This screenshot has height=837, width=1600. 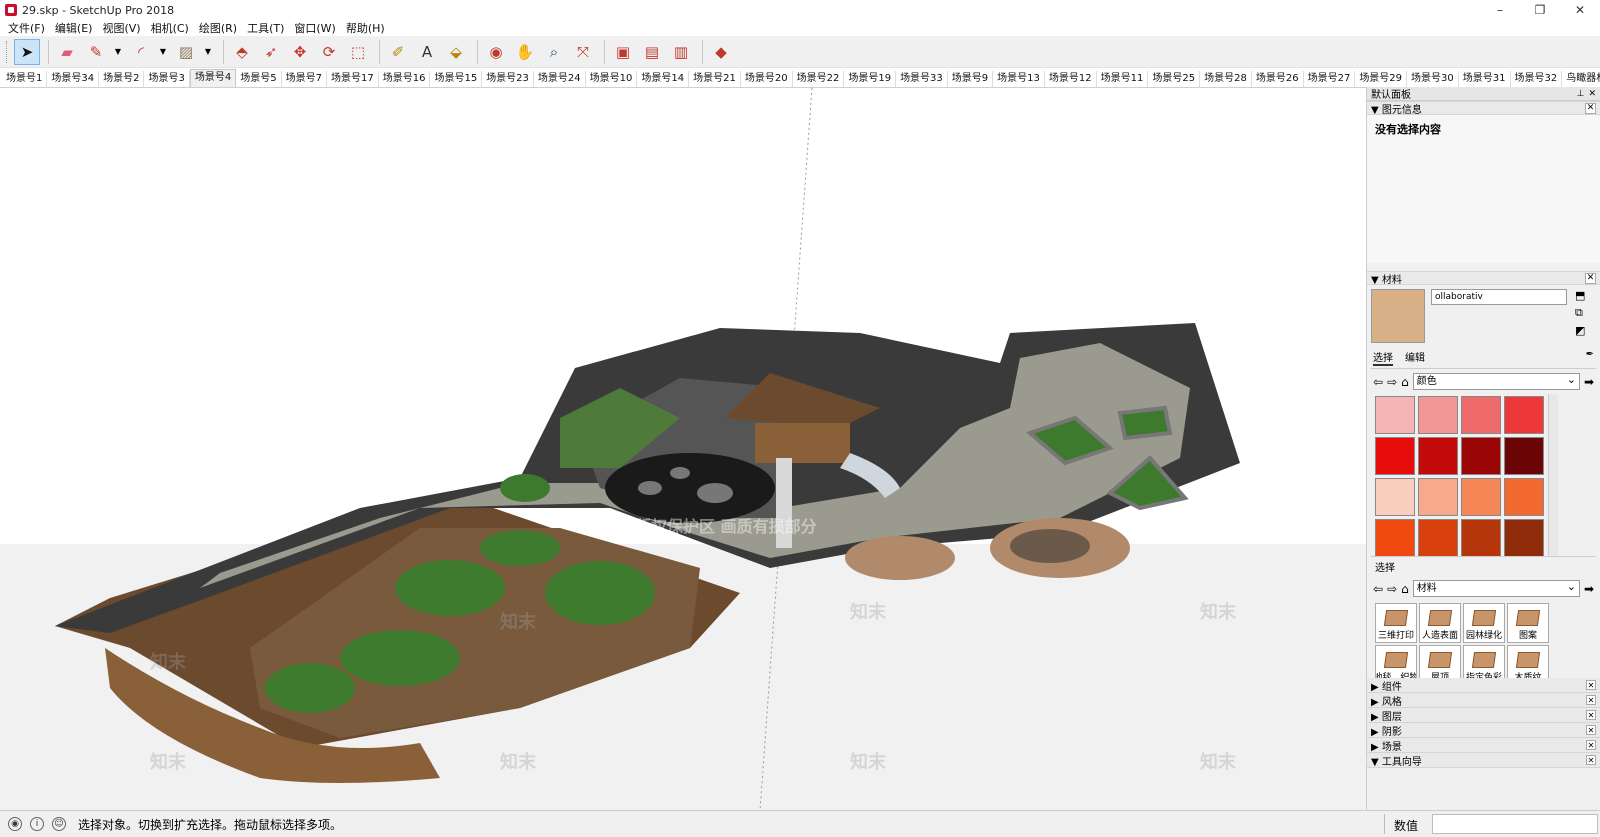 I want to click on scene-tab: 场景号28, so click(x=1226, y=79).